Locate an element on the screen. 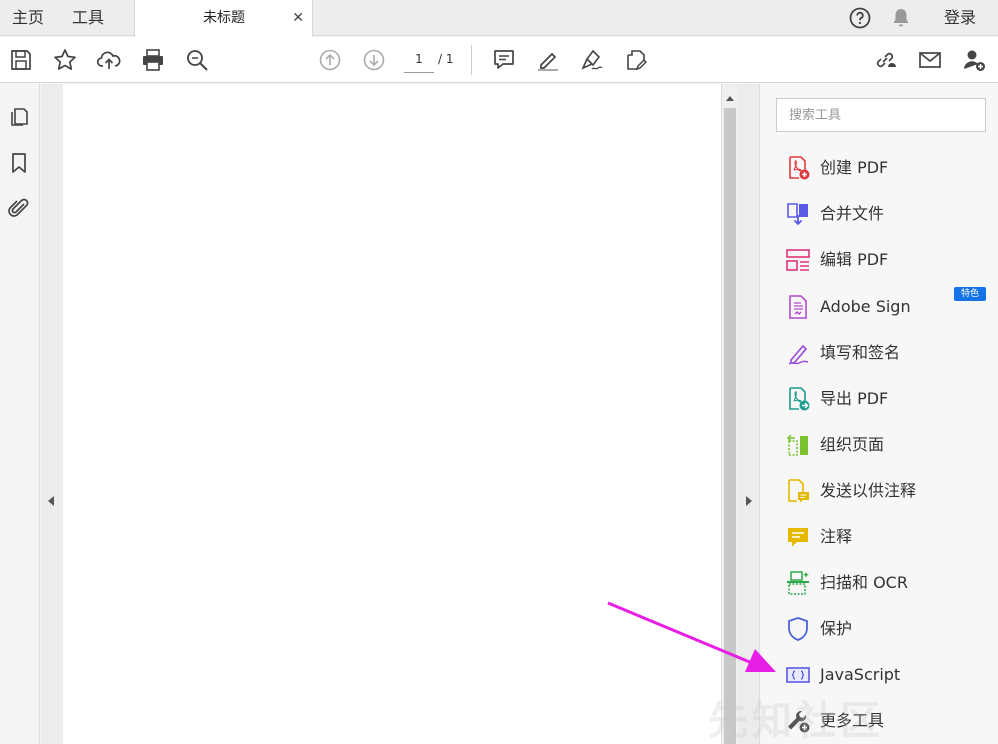  top-tab-bar: 主页 工具 未标题 ✕ 登录 is located at coordinates (499, 18).